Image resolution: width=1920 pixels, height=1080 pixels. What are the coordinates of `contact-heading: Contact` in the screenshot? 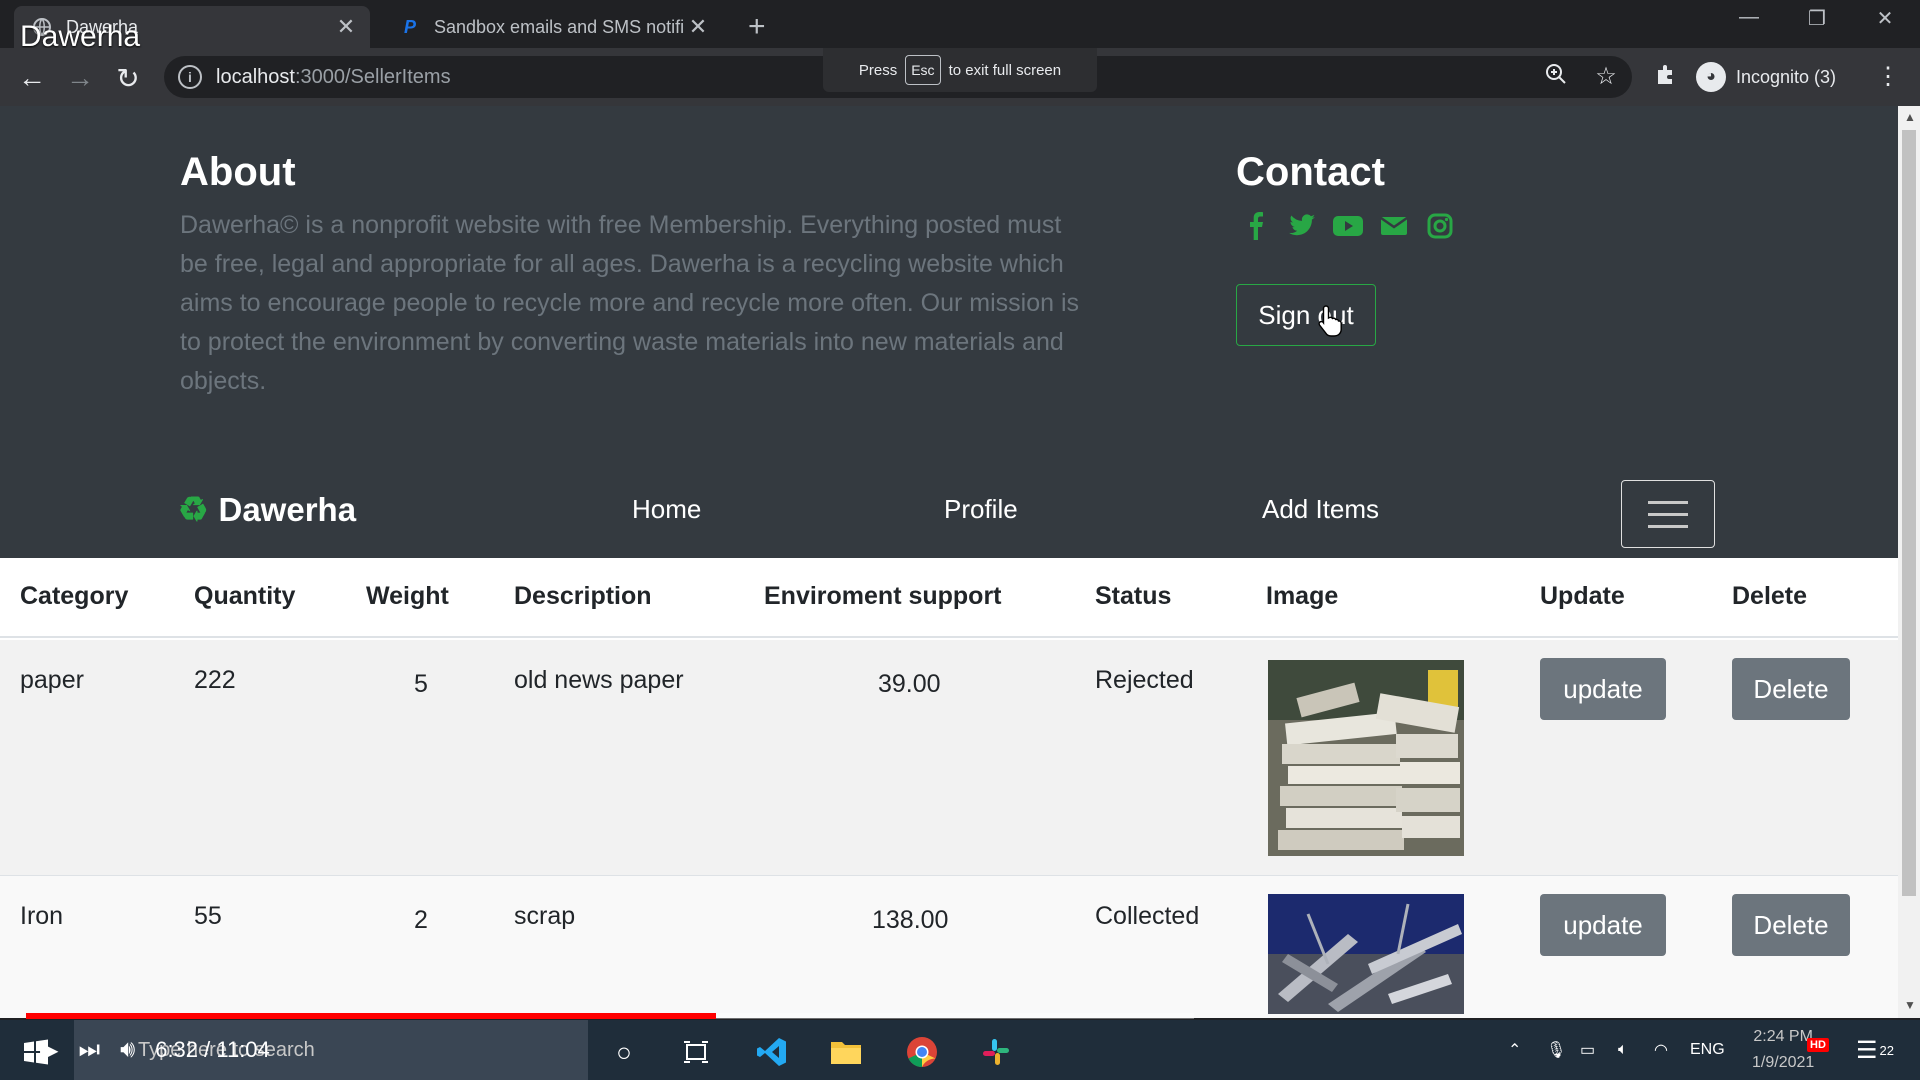 It's located at (1310, 172).